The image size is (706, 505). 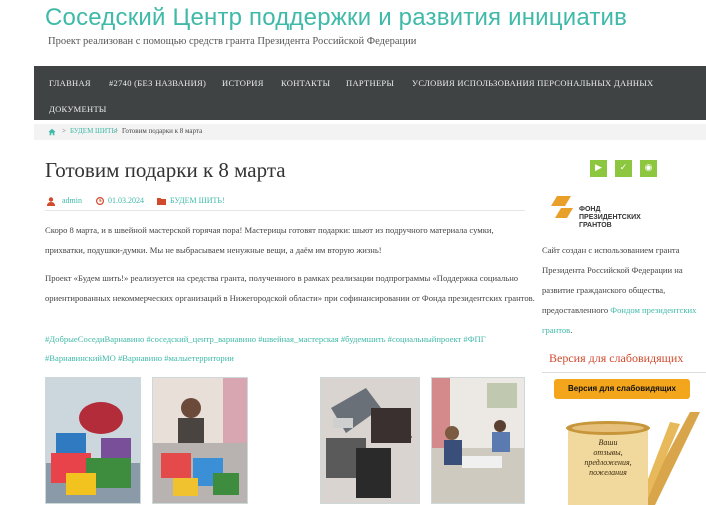 I want to click on fund-logo: ФОНД ПРЕЗИДЕНТСКИХ ГРАНТОВ, so click(x=606, y=216).